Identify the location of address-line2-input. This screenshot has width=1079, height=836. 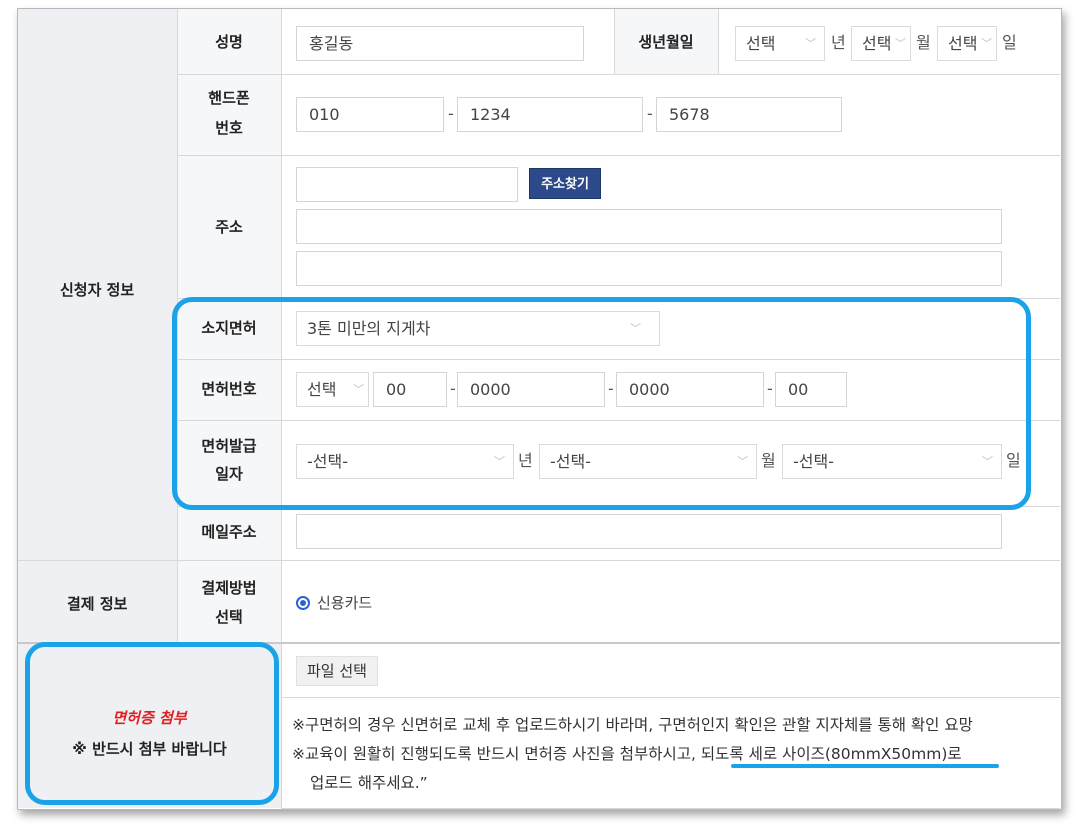
(649, 268).